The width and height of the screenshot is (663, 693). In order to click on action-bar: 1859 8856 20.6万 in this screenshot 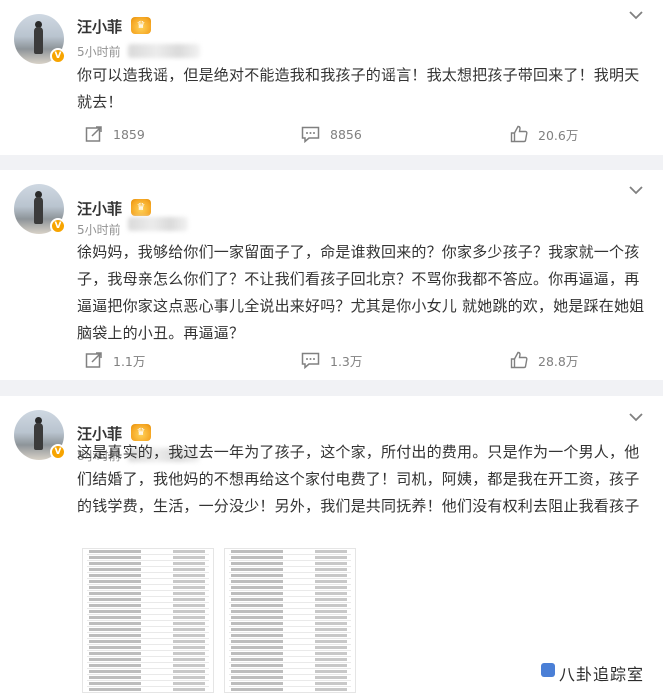, I will do `click(331, 134)`.